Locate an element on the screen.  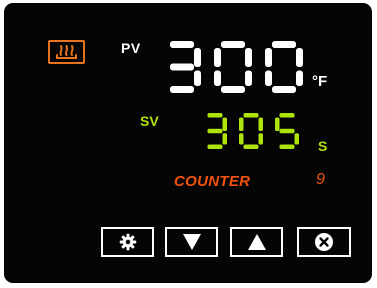
mode-label: COUNTER is located at coordinates (212, 181).